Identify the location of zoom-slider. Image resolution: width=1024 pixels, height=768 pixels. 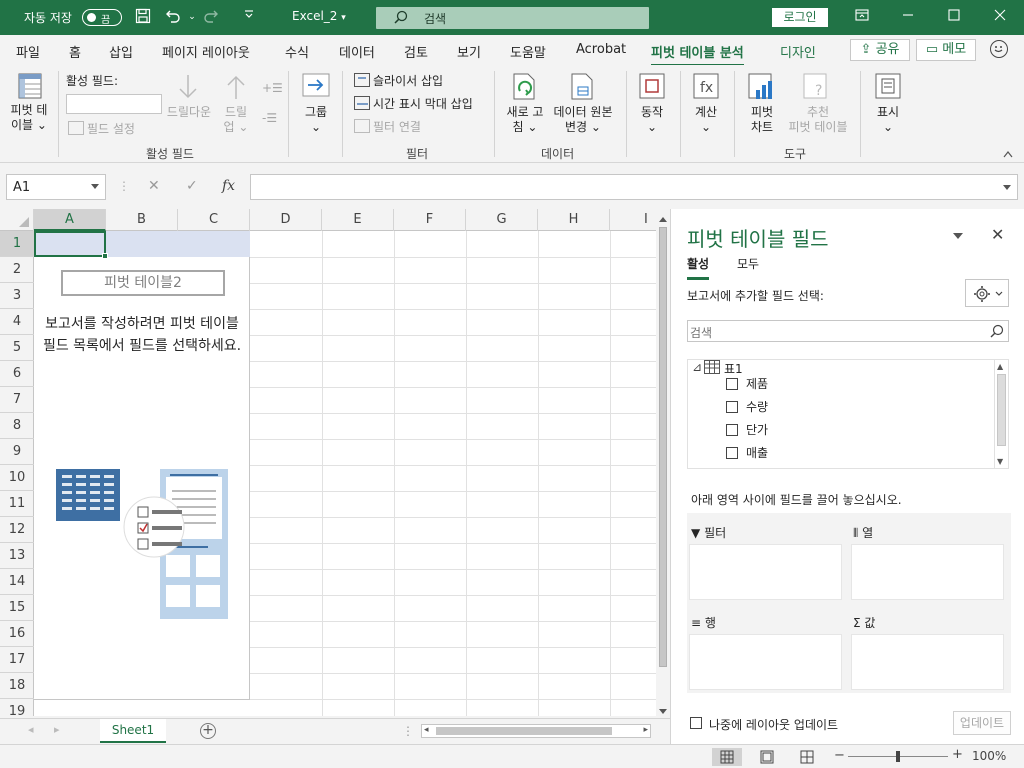
(898, 756).